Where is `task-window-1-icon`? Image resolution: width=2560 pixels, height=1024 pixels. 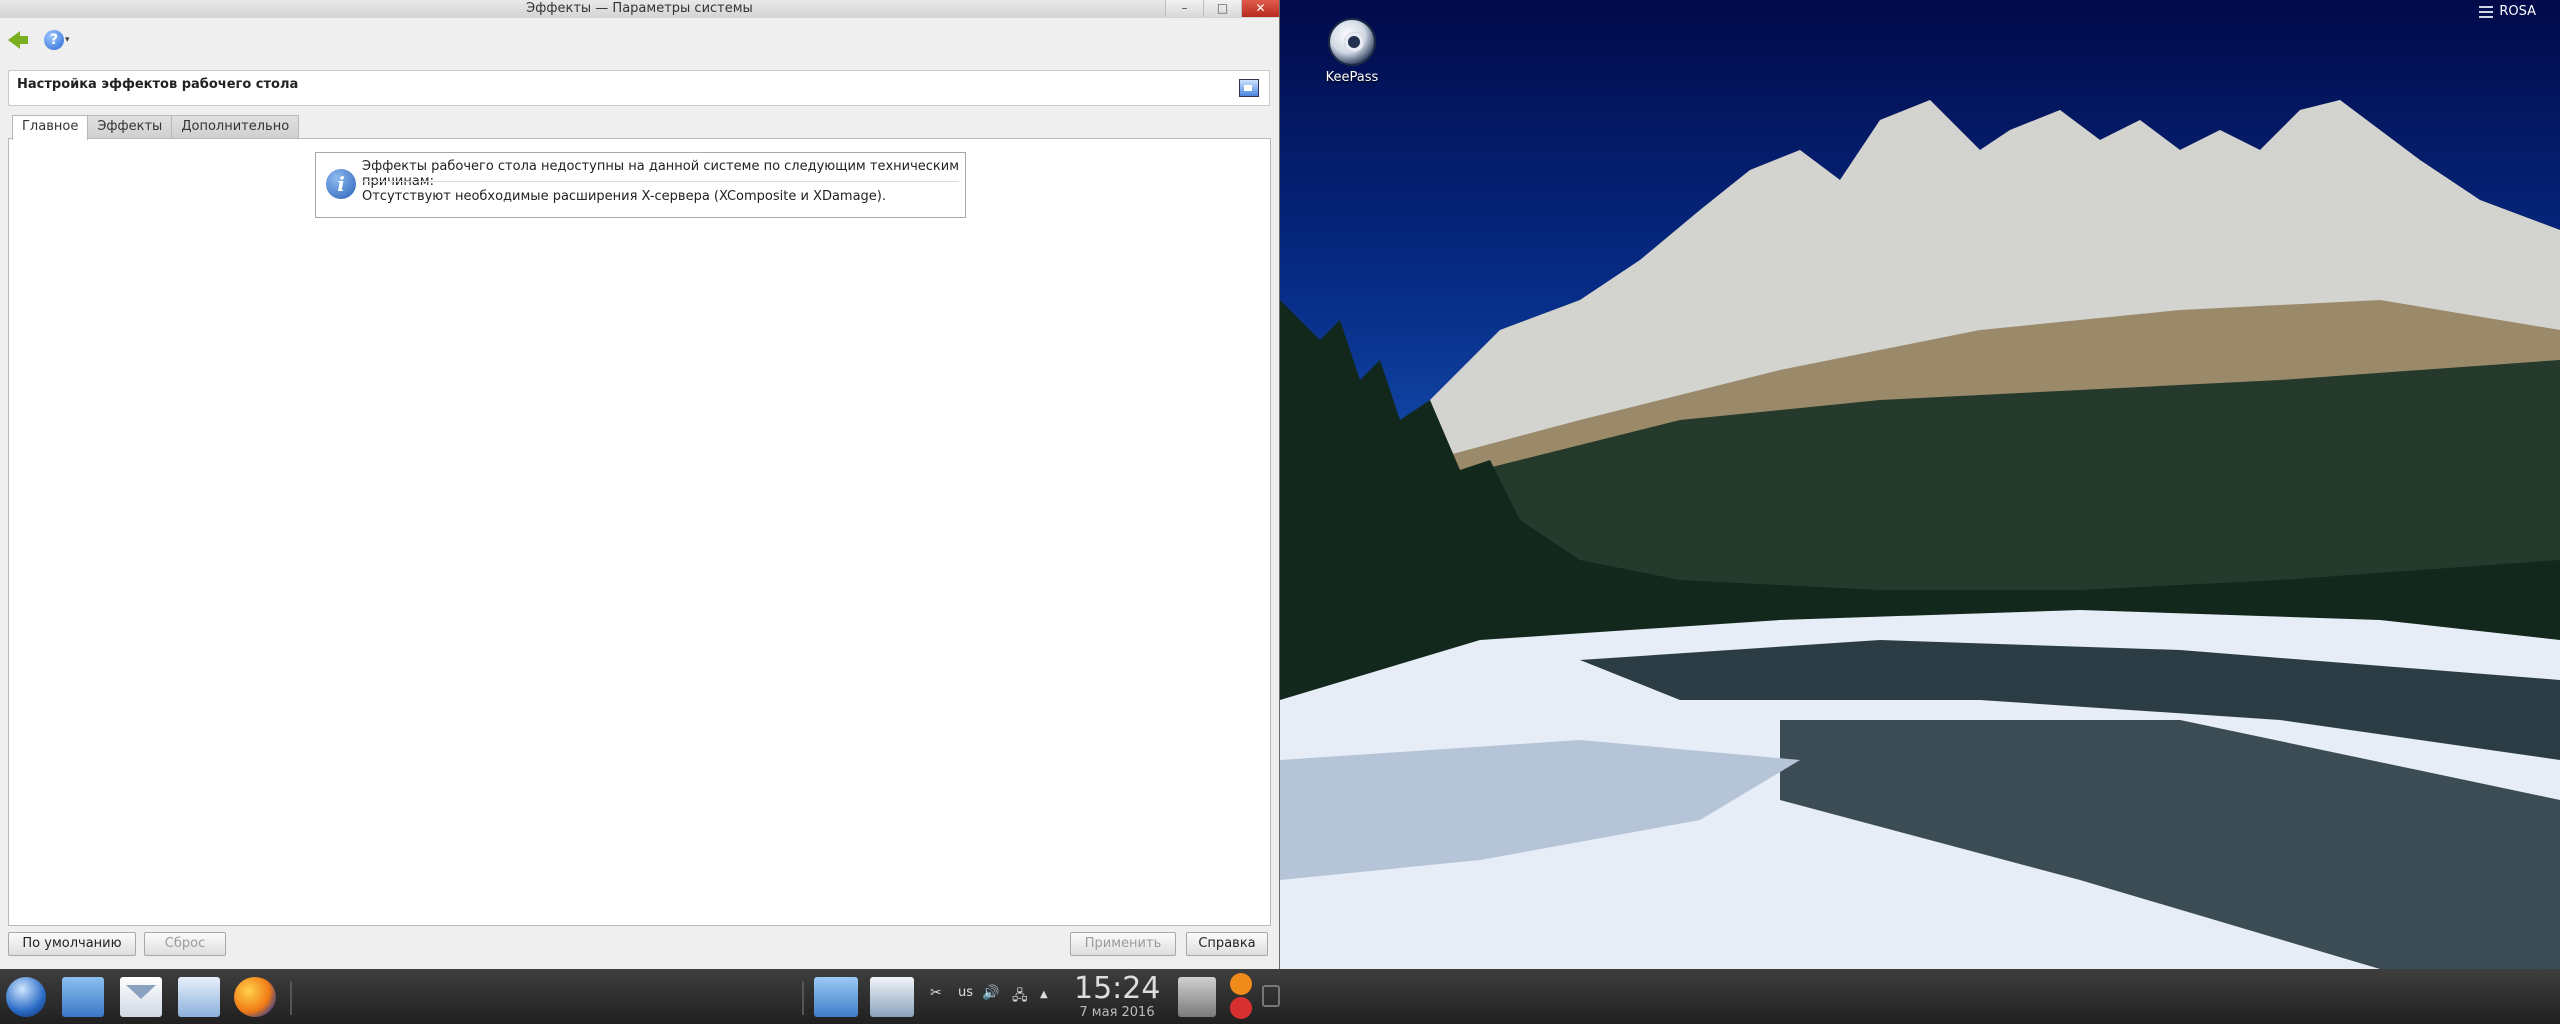
task-window-1-icon is located at coordinates (836, 997).